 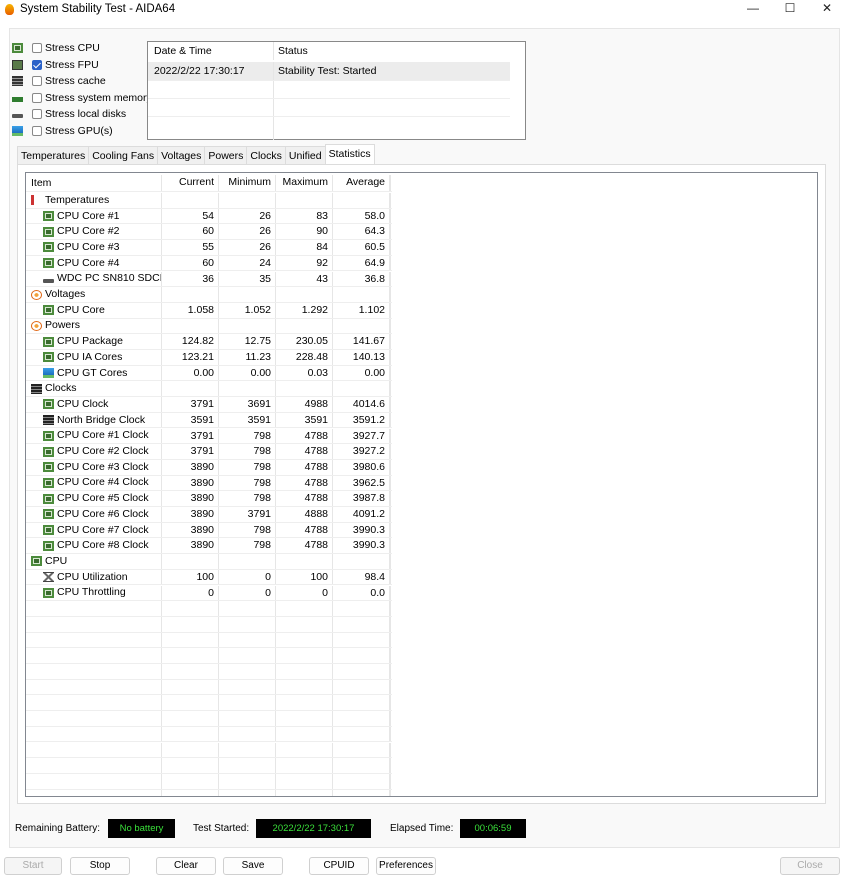 What do you see at coordinates (209, 201) in the screenshot?
I see `group-row: Temperatures` at bounding box center [209, 201].